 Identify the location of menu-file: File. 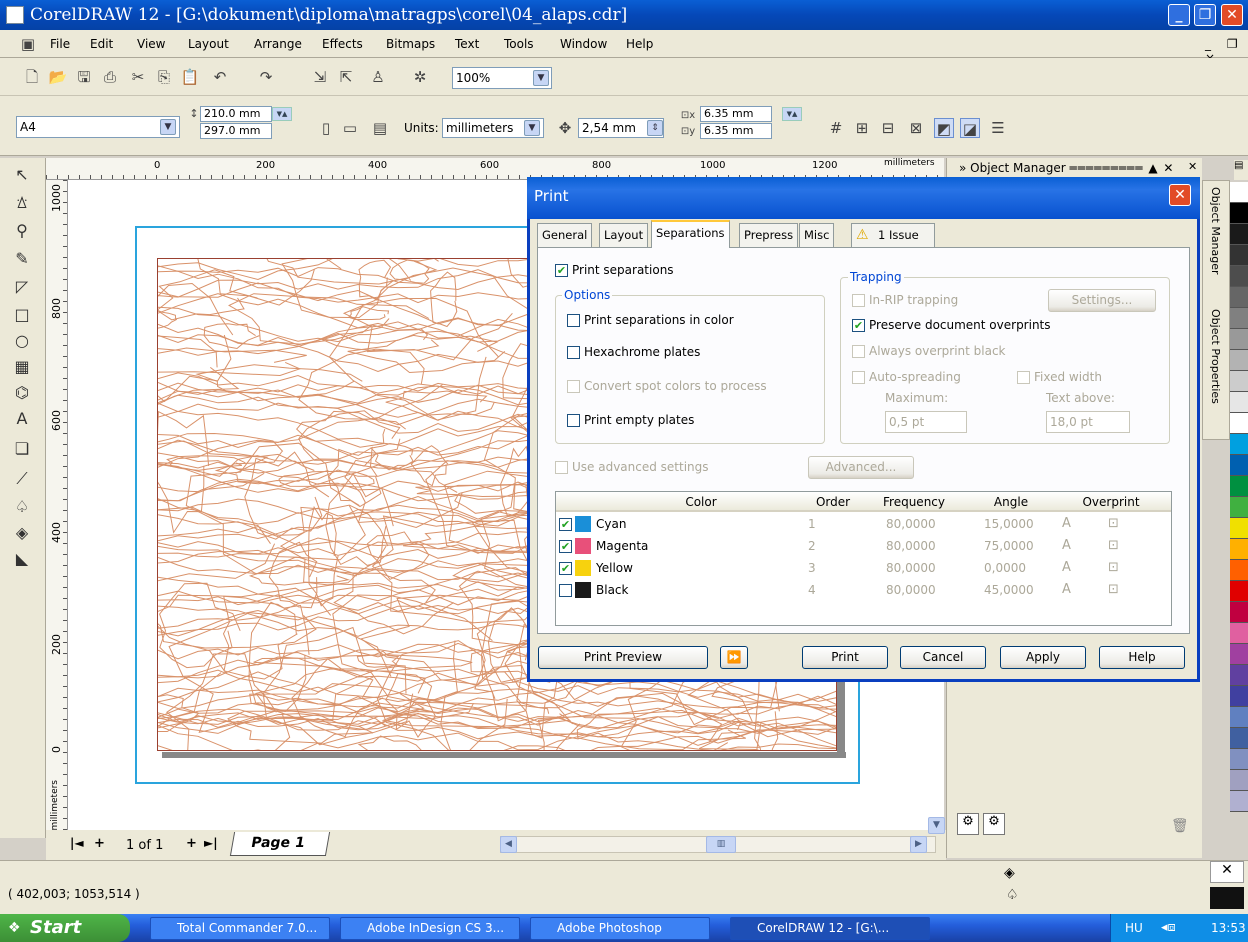
(60, 44).